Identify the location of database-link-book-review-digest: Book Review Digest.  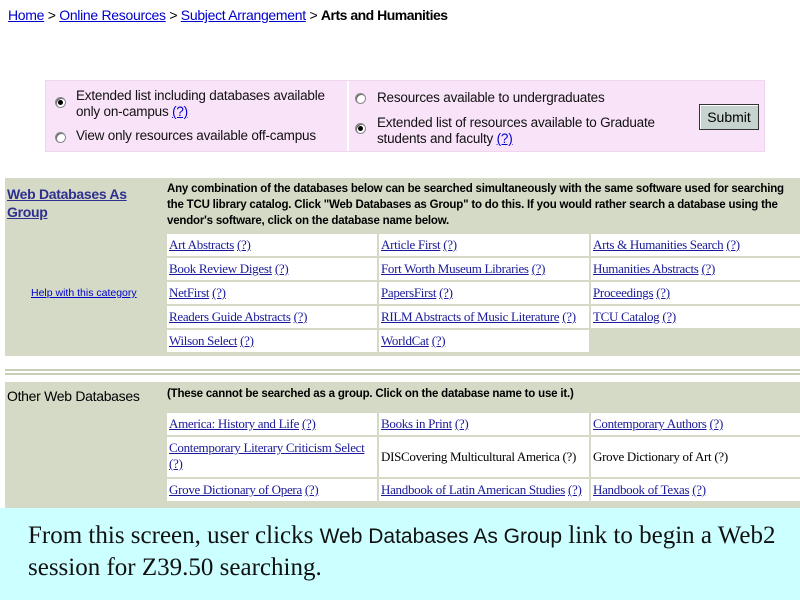
(220, 268).